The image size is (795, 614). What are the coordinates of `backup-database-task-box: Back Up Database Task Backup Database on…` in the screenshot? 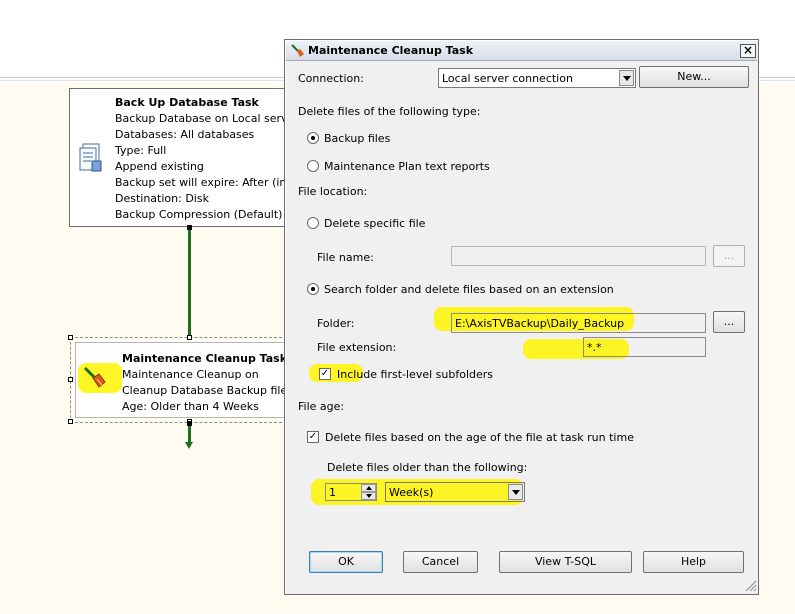 It's located at (180, 157).